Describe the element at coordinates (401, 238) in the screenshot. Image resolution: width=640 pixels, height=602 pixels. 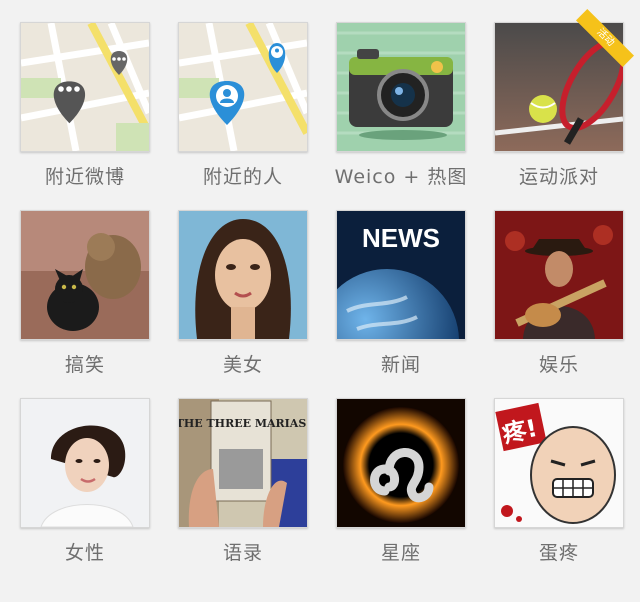
I see `news-title-text: NEWS` at that location.